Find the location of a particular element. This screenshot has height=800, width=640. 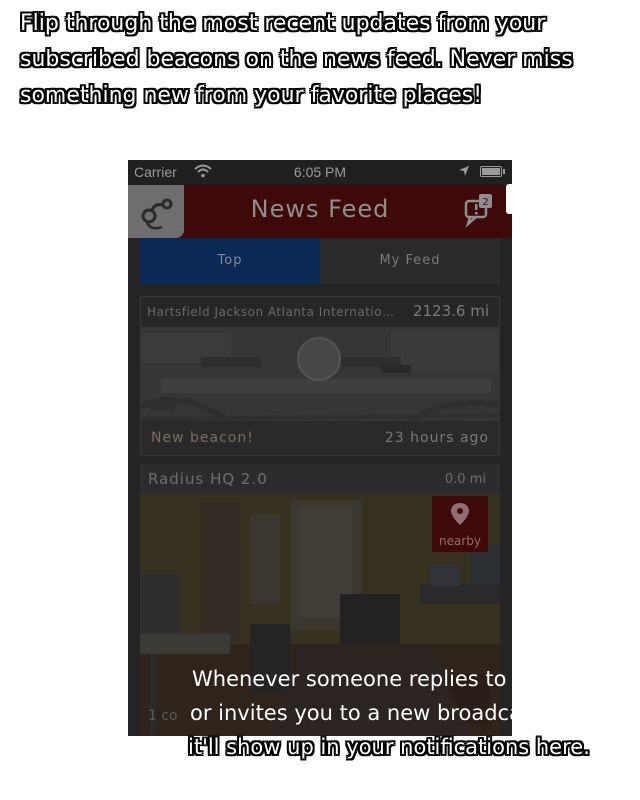

nearby-badge: nearby is located at coordinates (460, 524).